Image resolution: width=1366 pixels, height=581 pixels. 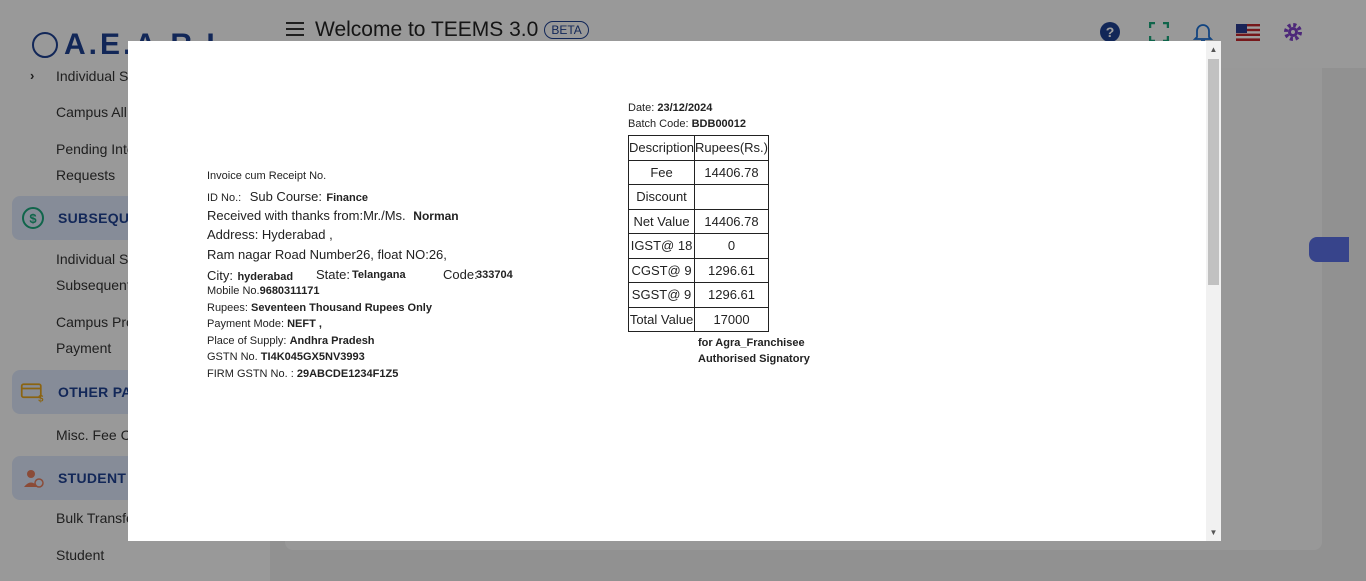 I want to click on mobile-line: Mobile No.9680311171, so click(x=263, y=291).